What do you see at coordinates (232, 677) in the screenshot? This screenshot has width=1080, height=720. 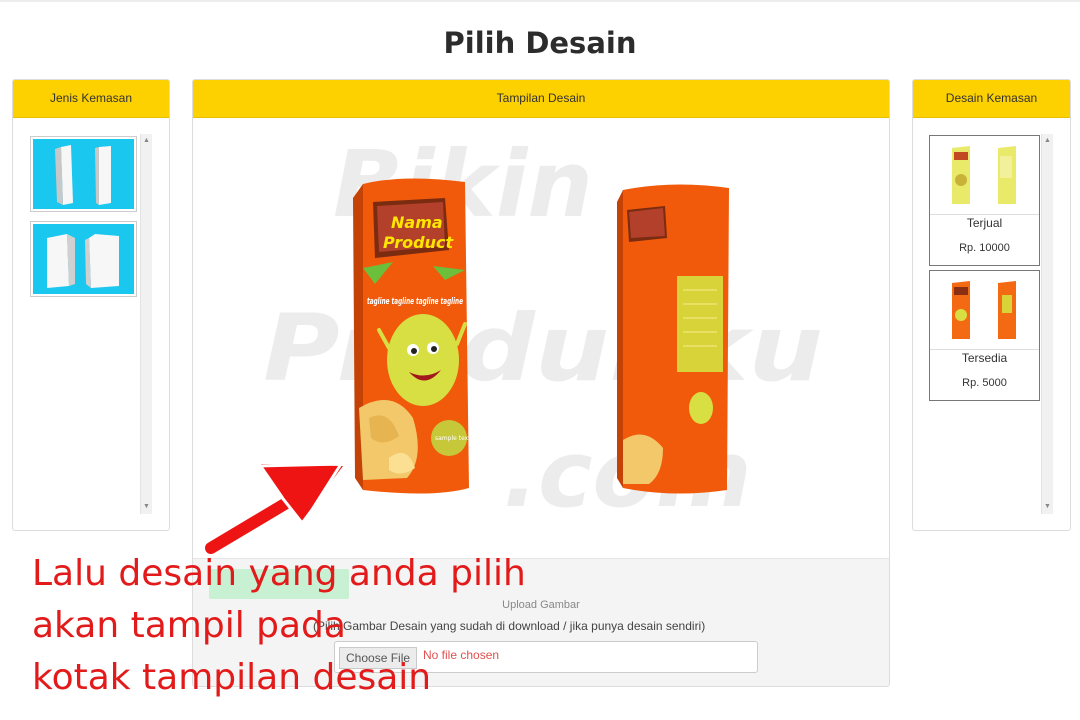 I see `annotation-line-3: kotak tampilan desain` at bounding box center [232, 677].